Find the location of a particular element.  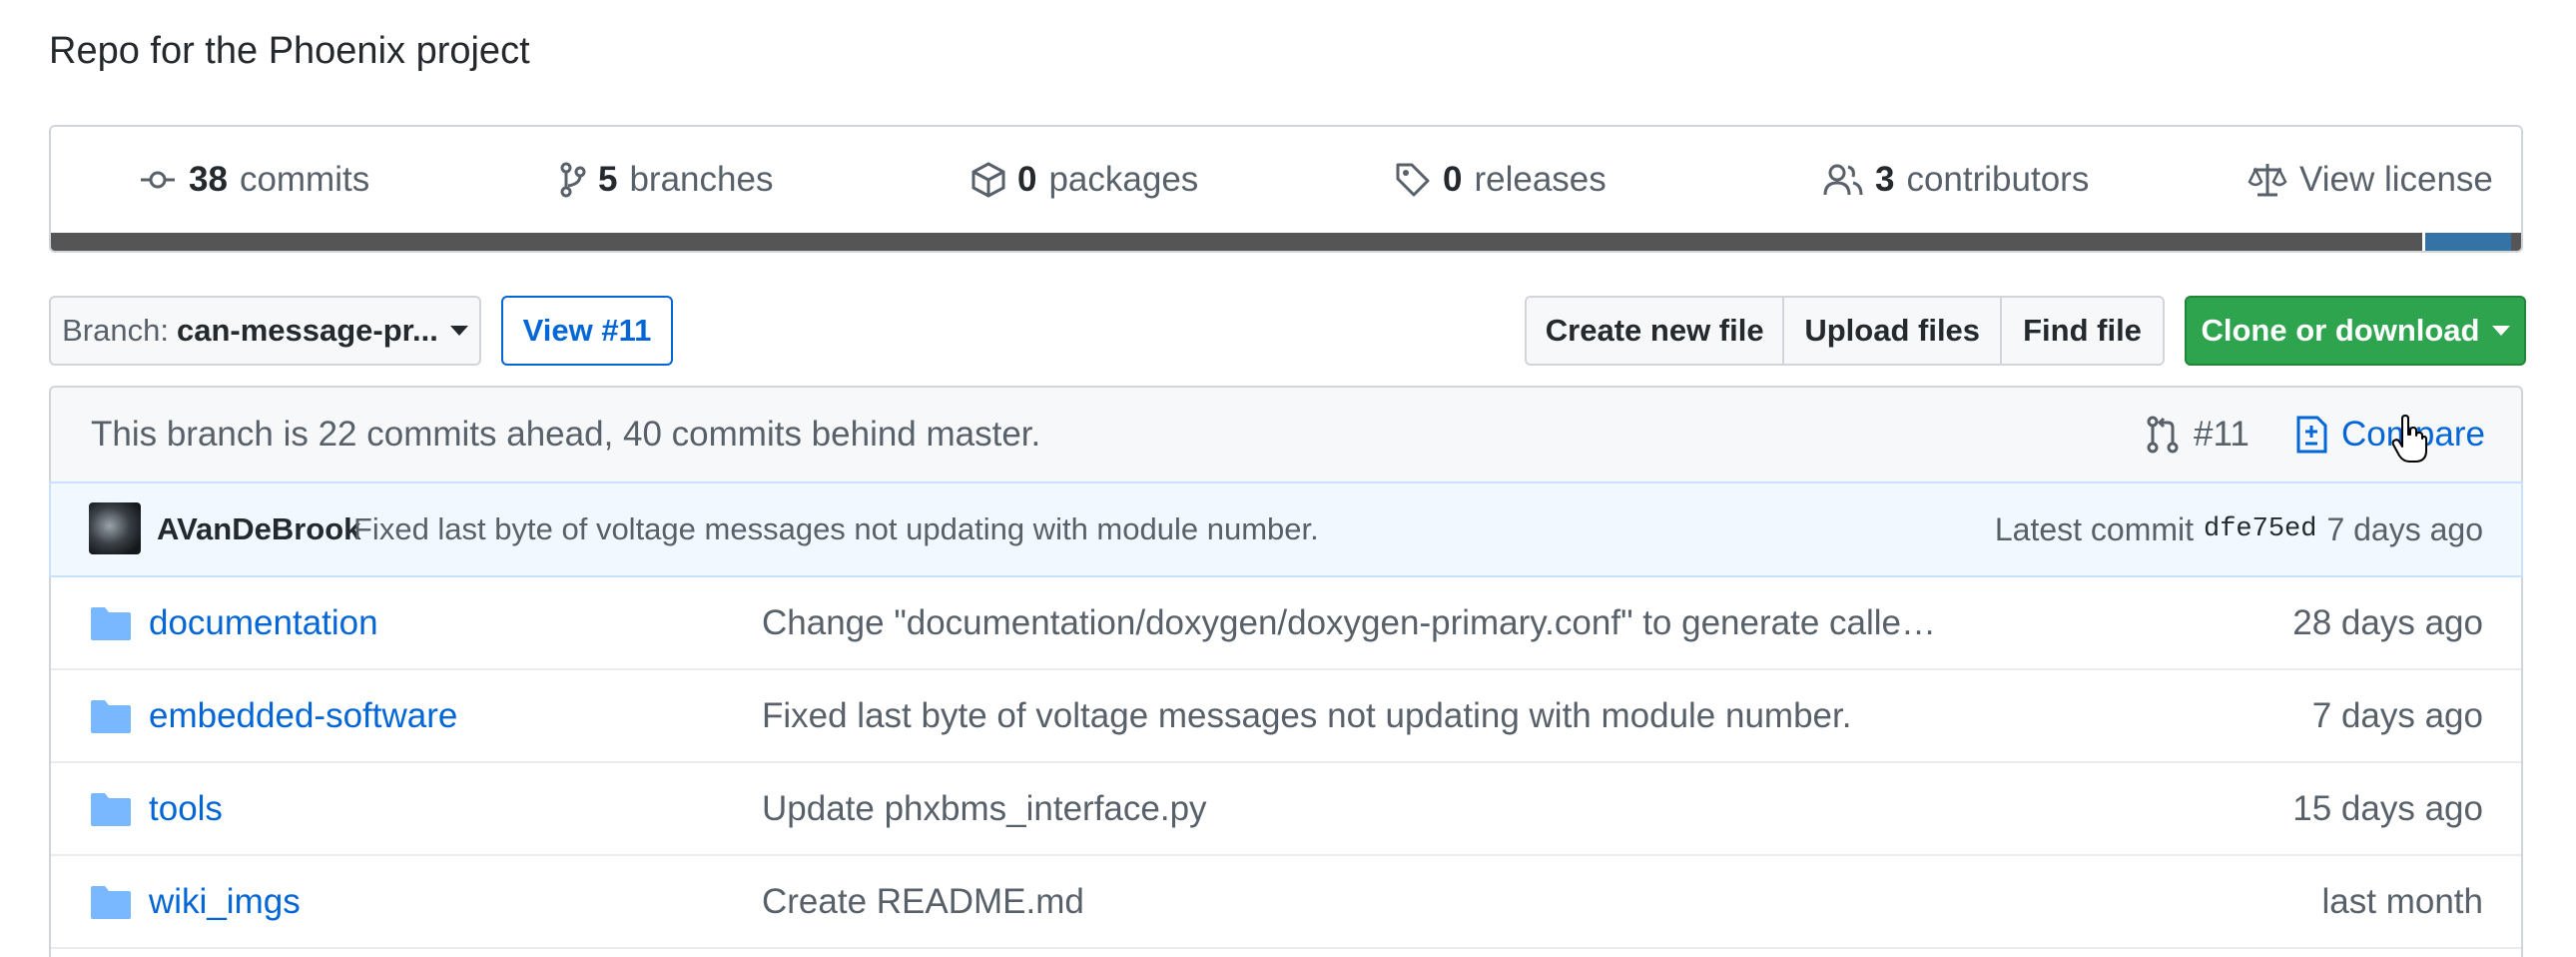

find-file-button: Find file is located at coordinates (2081, 331).